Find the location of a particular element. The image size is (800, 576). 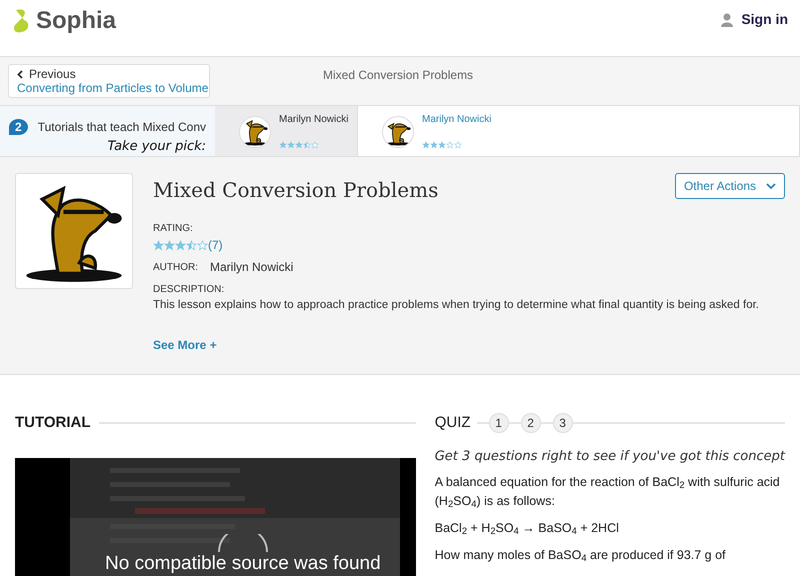

quiz-step: 1 is located at coordinates (498, 423).